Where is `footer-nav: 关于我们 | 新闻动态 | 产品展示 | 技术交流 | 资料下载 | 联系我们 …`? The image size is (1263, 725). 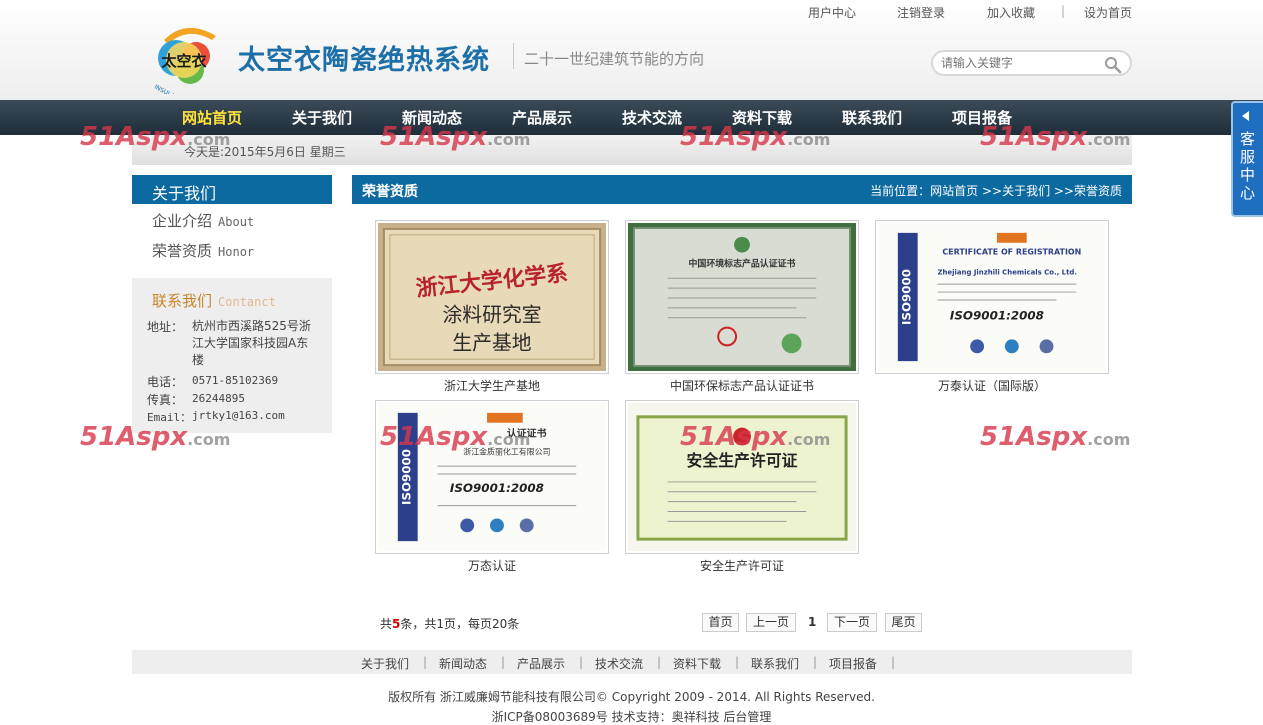
footer-nav: 关于我们 | 新闻动态 | 产品展示 | 技术交流 | 资料下载 | 联系我们 … is located at coordinates (632, 662).